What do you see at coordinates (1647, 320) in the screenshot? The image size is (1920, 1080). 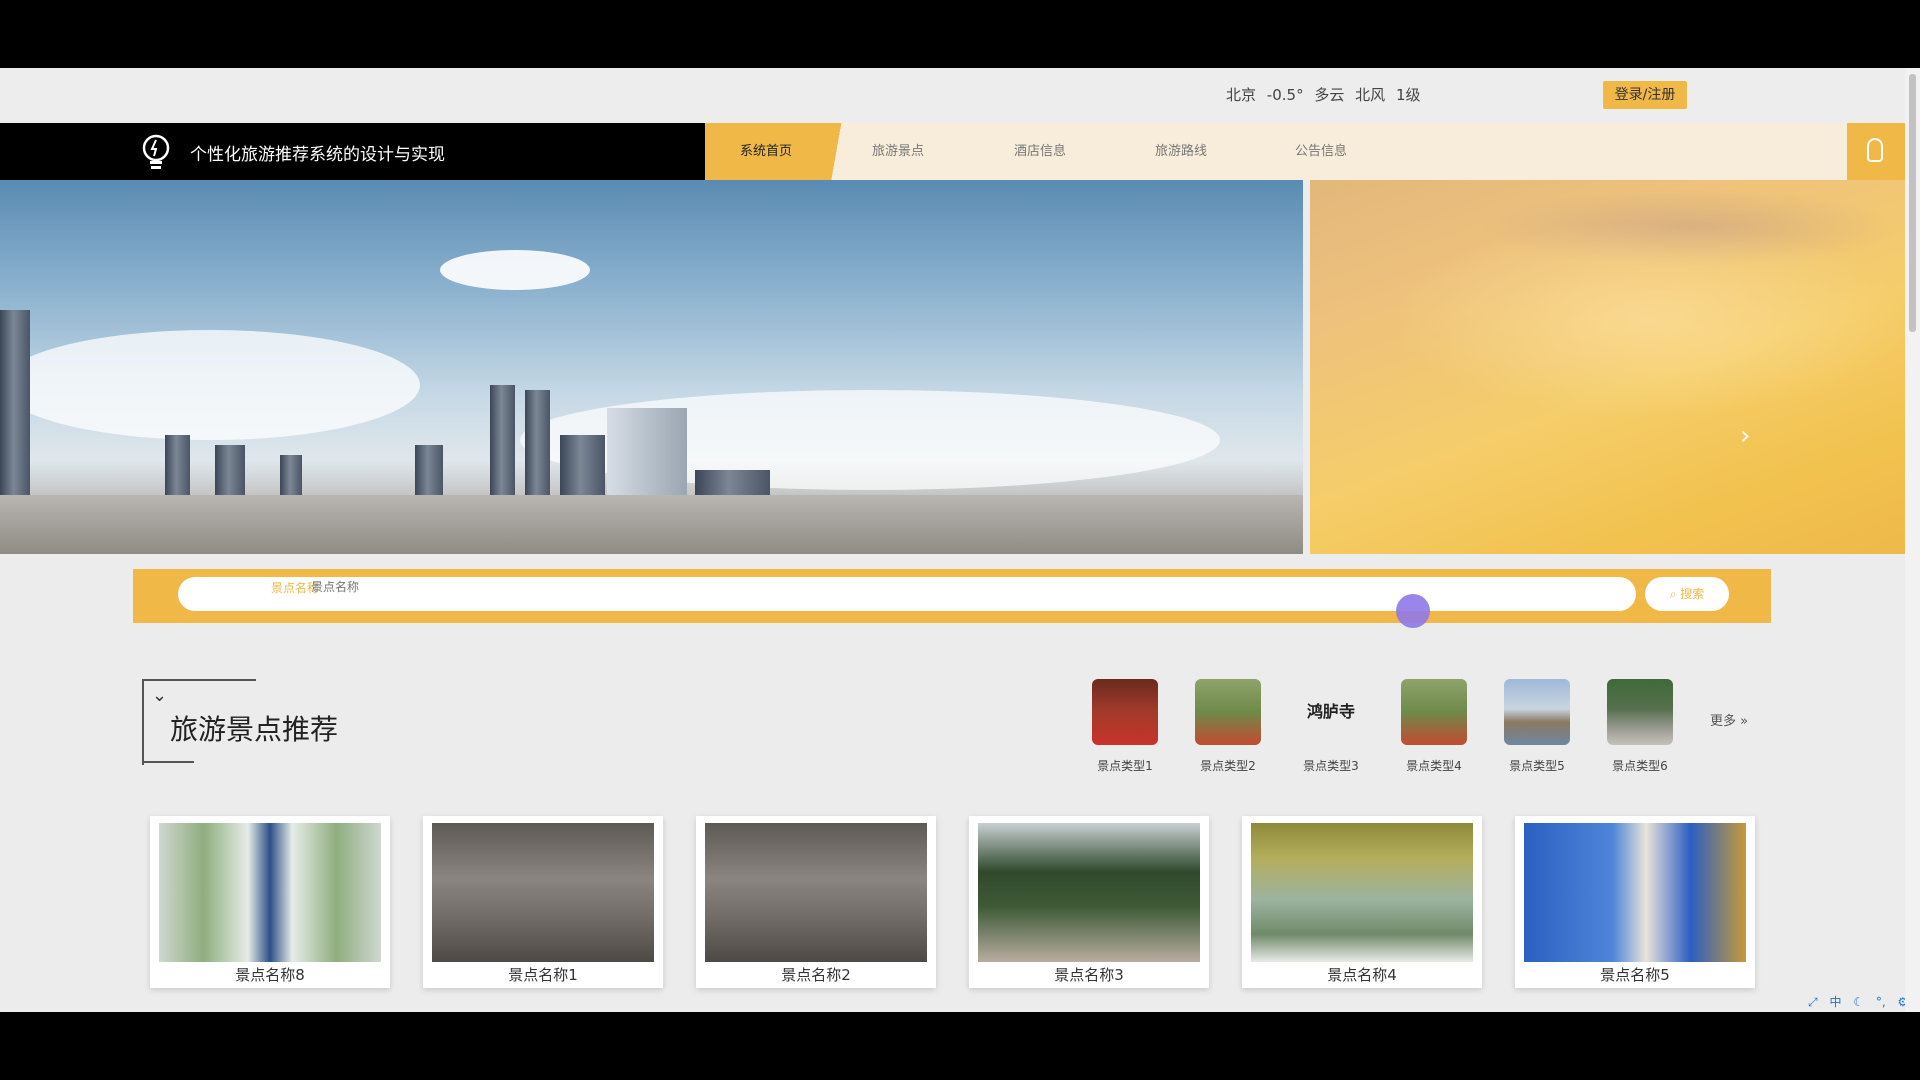 I see `sun-glow` at bounding box center [1647, 320].